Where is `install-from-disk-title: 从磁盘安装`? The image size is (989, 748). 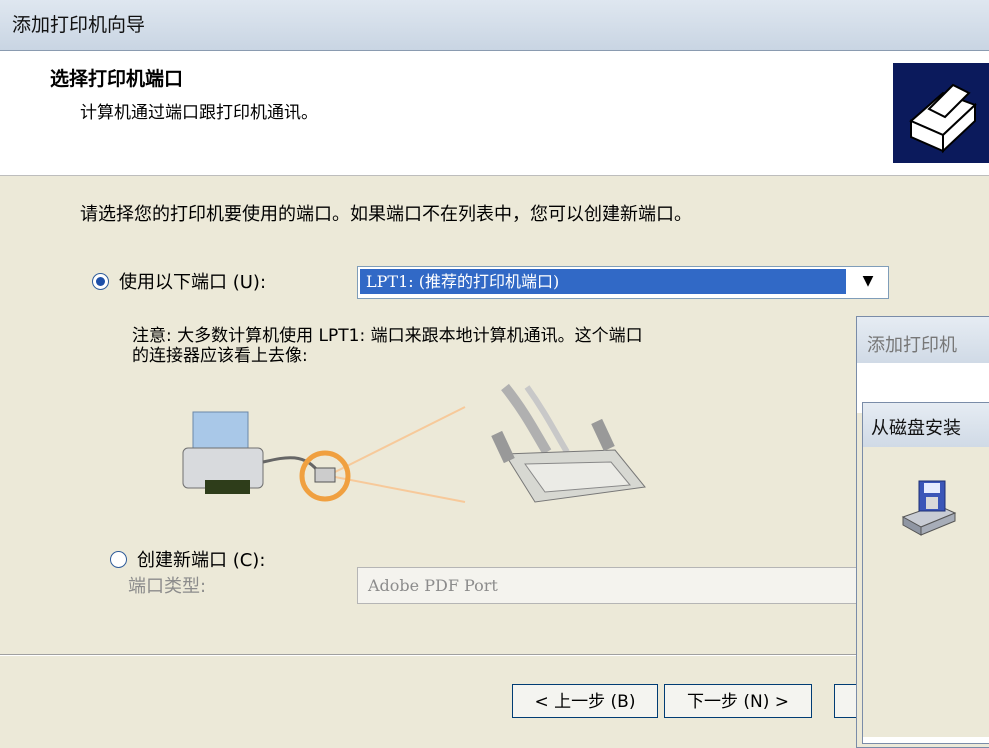
install-from-disk-title: 从磁盘安装 is located at coordinates (926, 425).